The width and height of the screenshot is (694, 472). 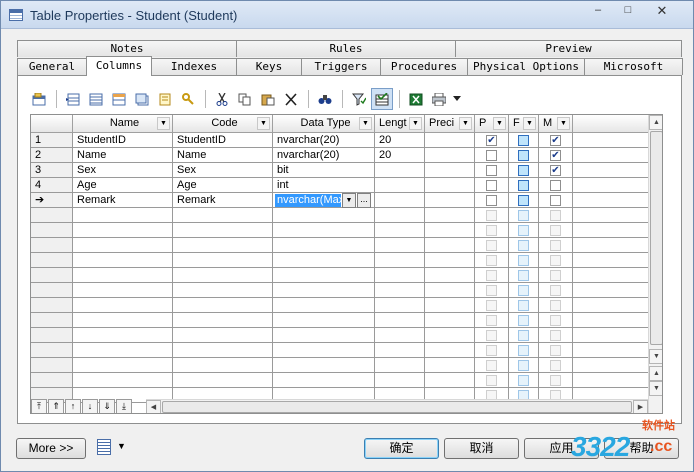 What do you see at coordinates (245, 99) in the screenshot?
I see `copy-button` at bounding box center [245, 99].